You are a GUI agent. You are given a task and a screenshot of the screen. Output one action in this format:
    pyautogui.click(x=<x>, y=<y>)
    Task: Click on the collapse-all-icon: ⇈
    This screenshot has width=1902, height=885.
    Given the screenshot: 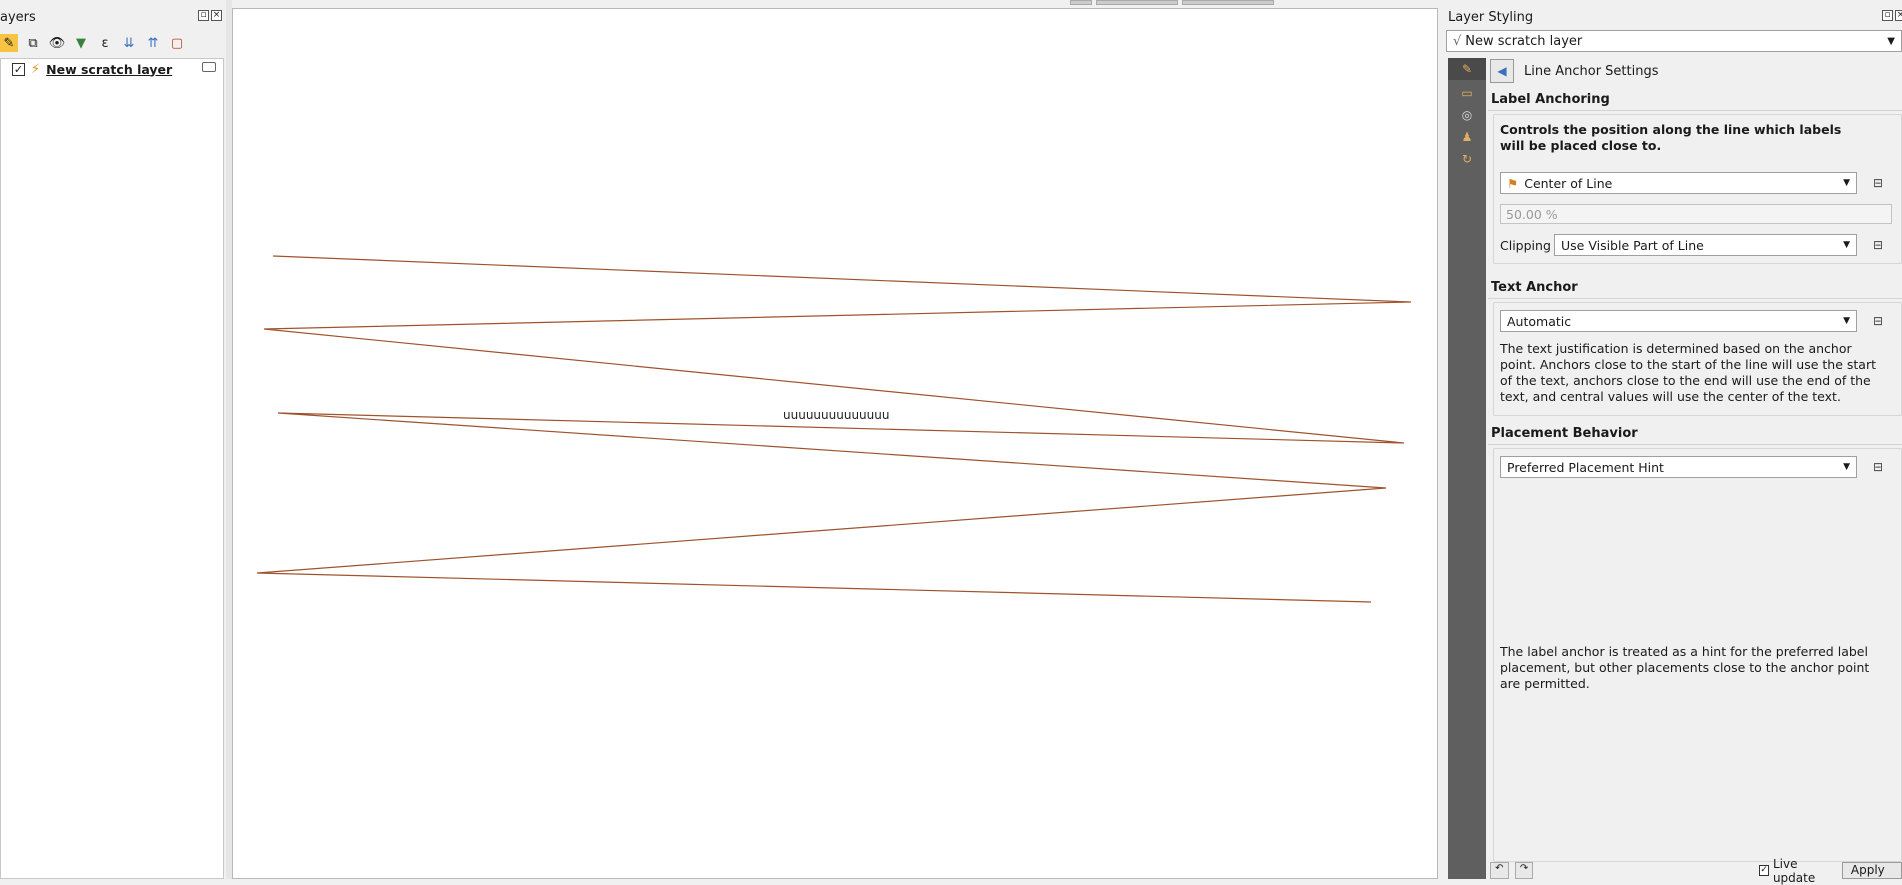 What is the action you would take?
    pyautogui.click(x=153, y=43)
    